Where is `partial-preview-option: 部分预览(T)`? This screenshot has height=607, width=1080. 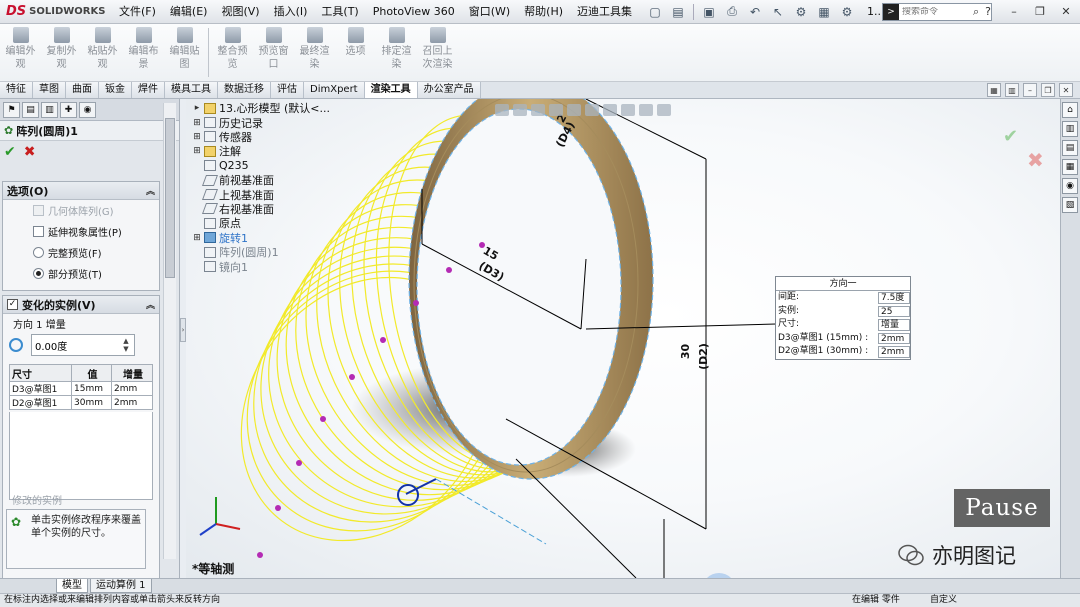 partial-preview-option: 部分预览(T) is located at coordinates (81, 273).